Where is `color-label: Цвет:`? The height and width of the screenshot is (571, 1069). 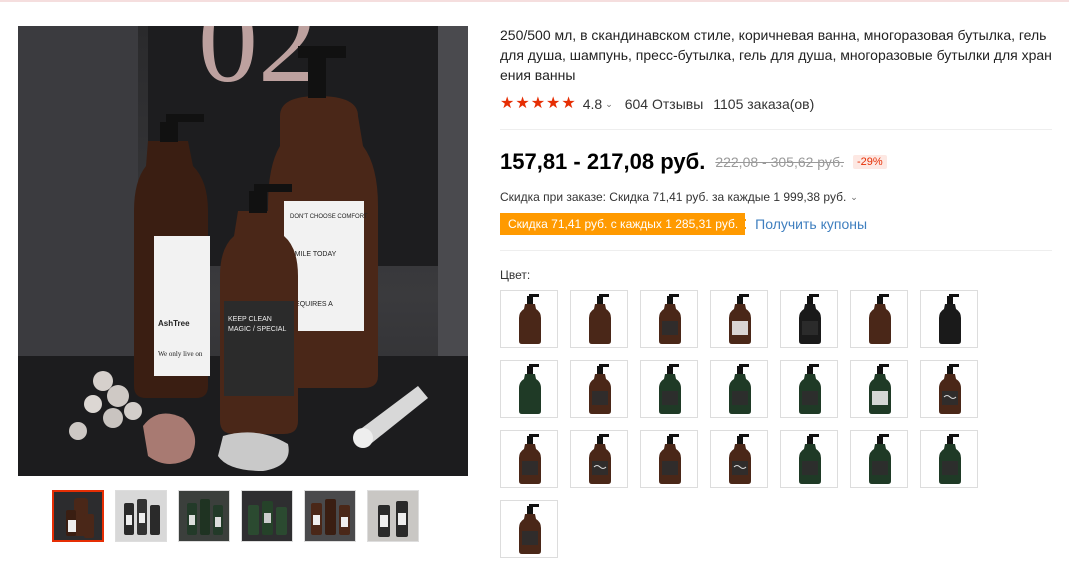 color-label: Цвет: is located at coordinates (515, 275).